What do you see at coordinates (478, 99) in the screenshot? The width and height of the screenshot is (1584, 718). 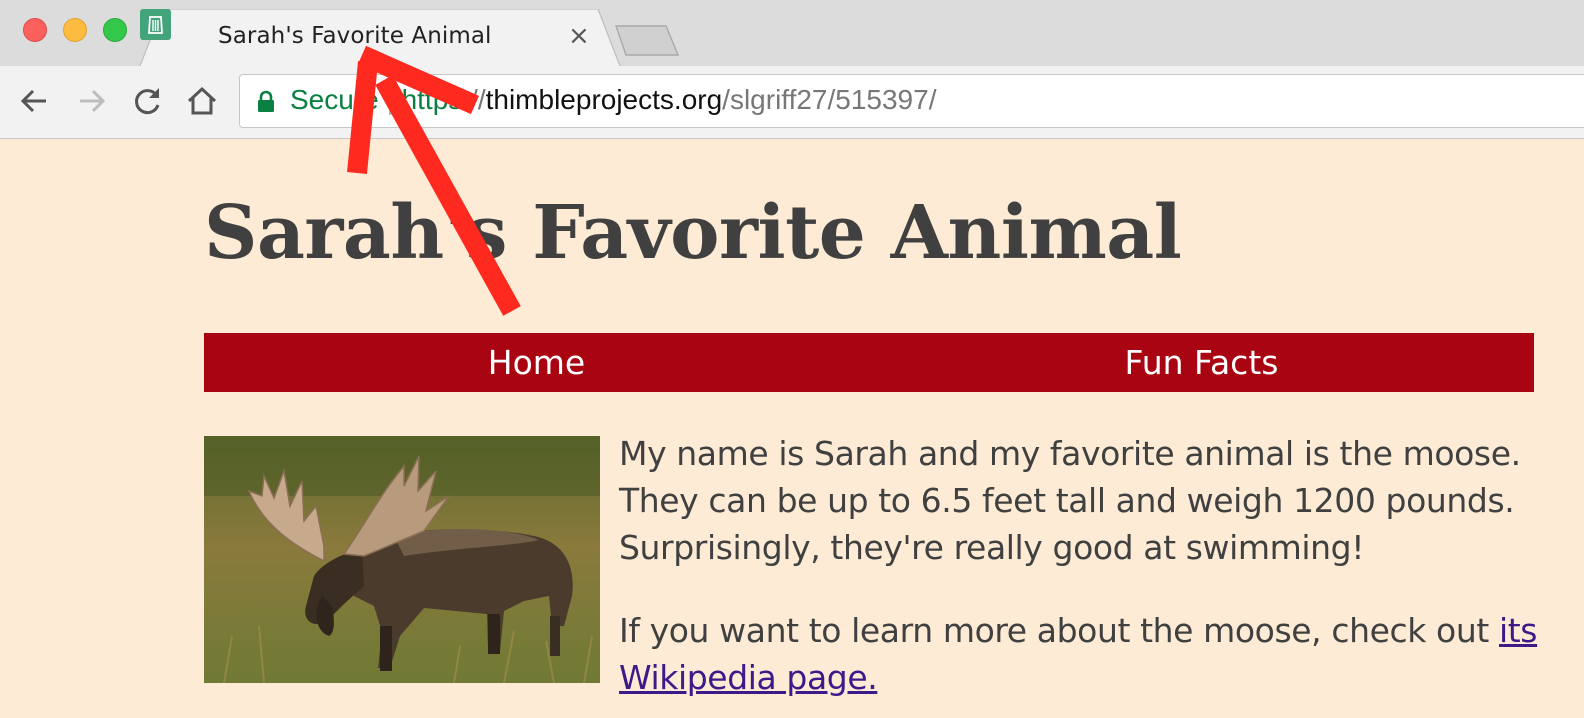 I see `url-slashes: //` at bounding box center [478, 99].